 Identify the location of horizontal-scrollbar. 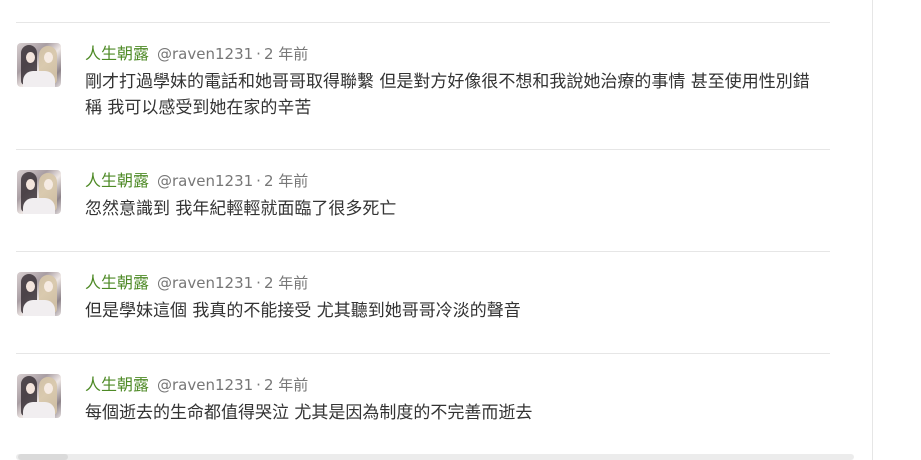
(435, 457).